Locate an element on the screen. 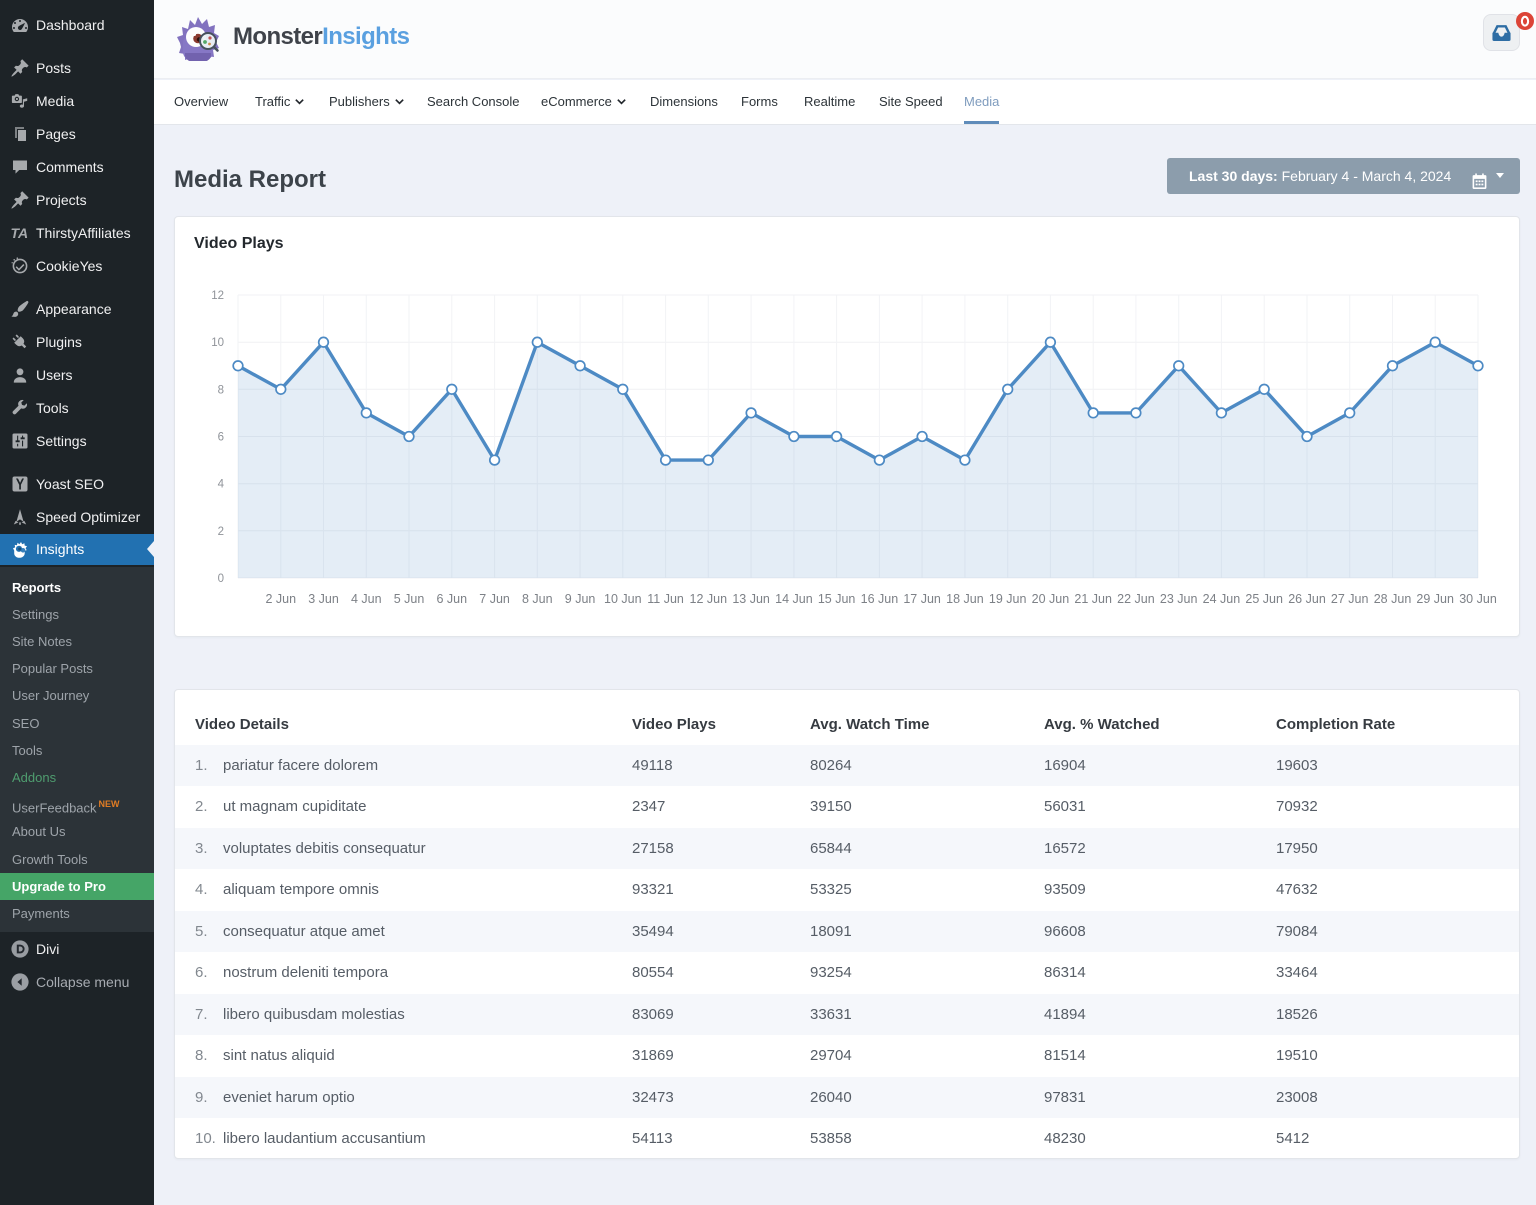  svg-text: 8 is located at coordinates (221, 390).